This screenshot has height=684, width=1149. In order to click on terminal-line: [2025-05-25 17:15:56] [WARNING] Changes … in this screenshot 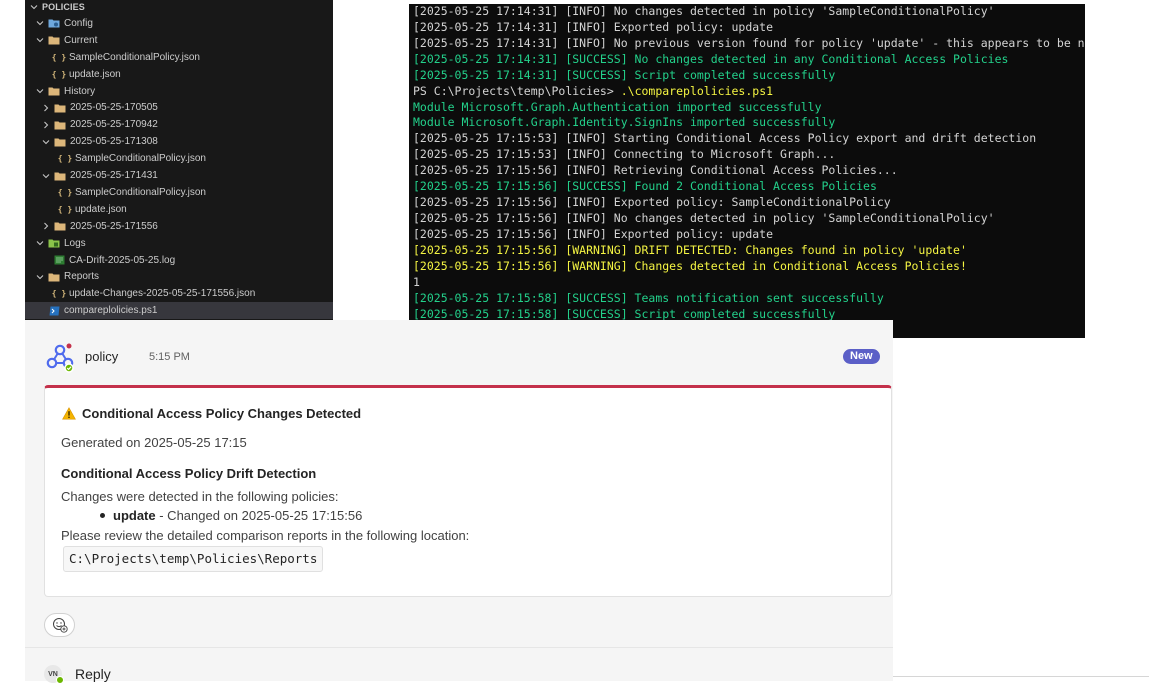, I will do `click(749, 267)`.